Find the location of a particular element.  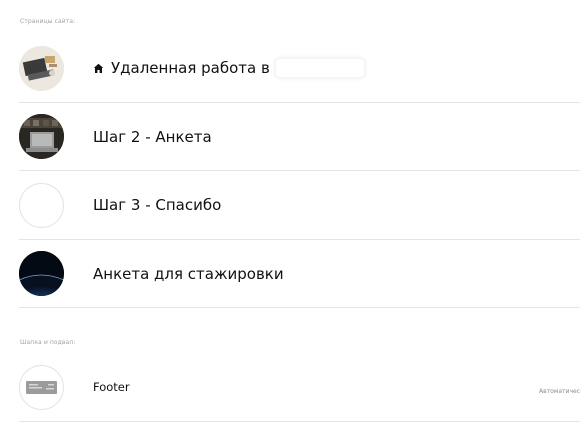

home-icon is located at coordinates (98, 68).